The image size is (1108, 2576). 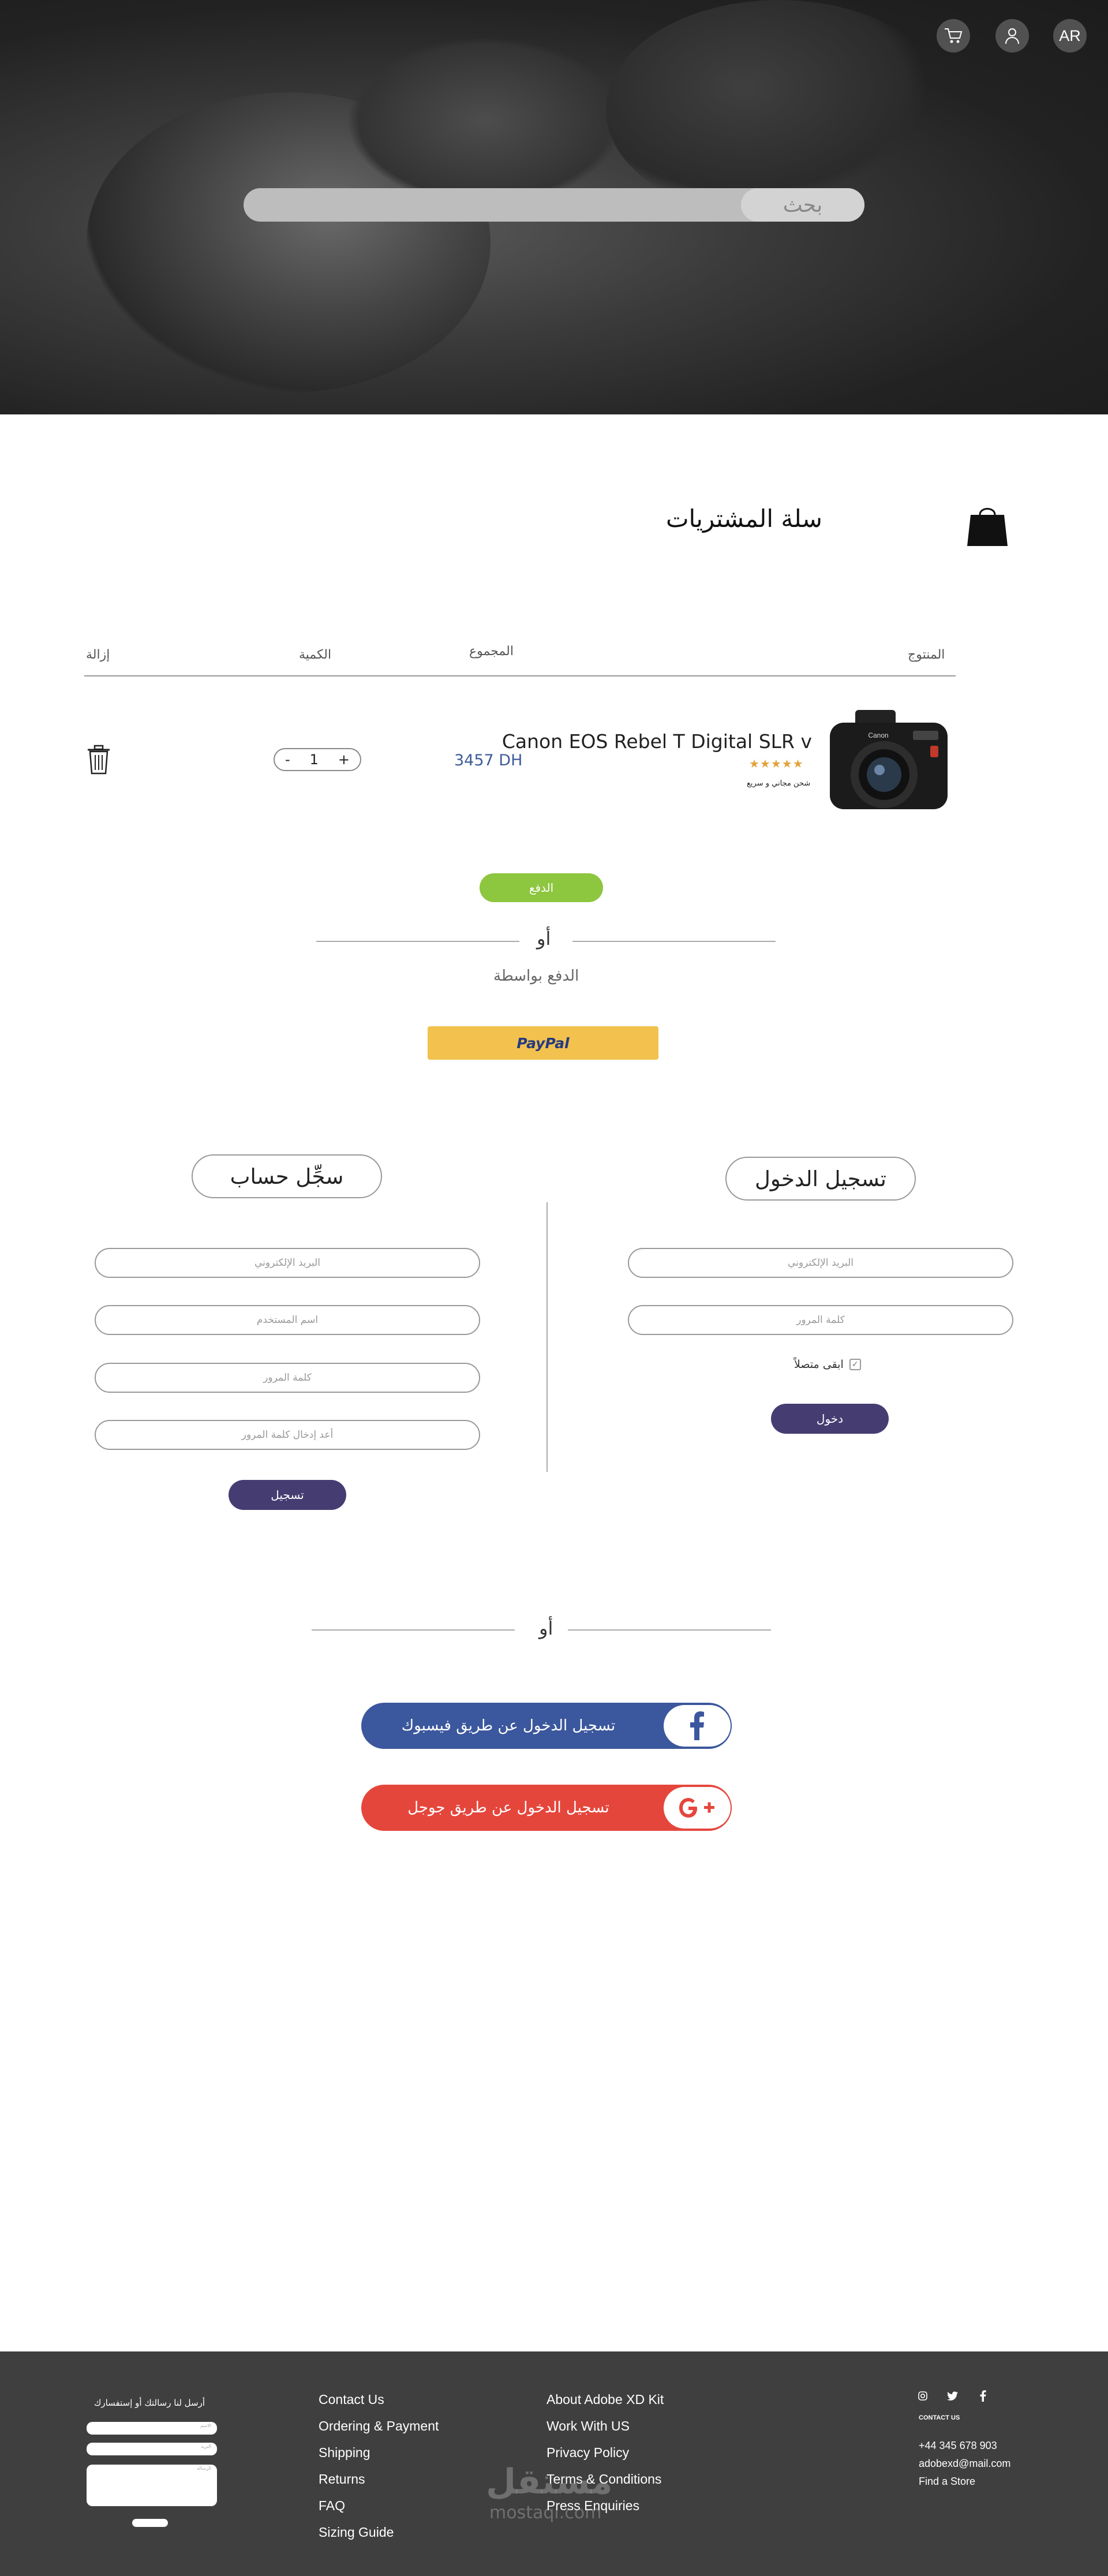 What do you see at coordinates (605, 2399) in the screenshot?
I see `footer-link-about: About Adobe XD Kit` at bounding box center [605, 2399].